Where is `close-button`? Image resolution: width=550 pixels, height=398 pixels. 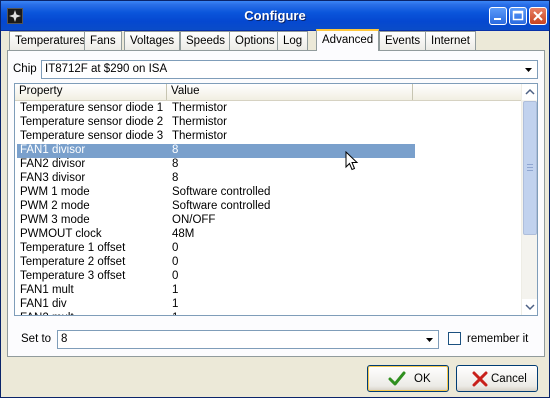 close-button is located at coordinates (538, 16).